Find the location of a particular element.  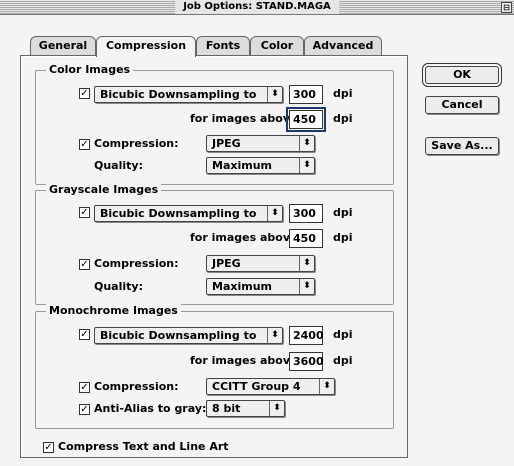

monochrome-above-input: 3600 is located at coordinates (306, 361).